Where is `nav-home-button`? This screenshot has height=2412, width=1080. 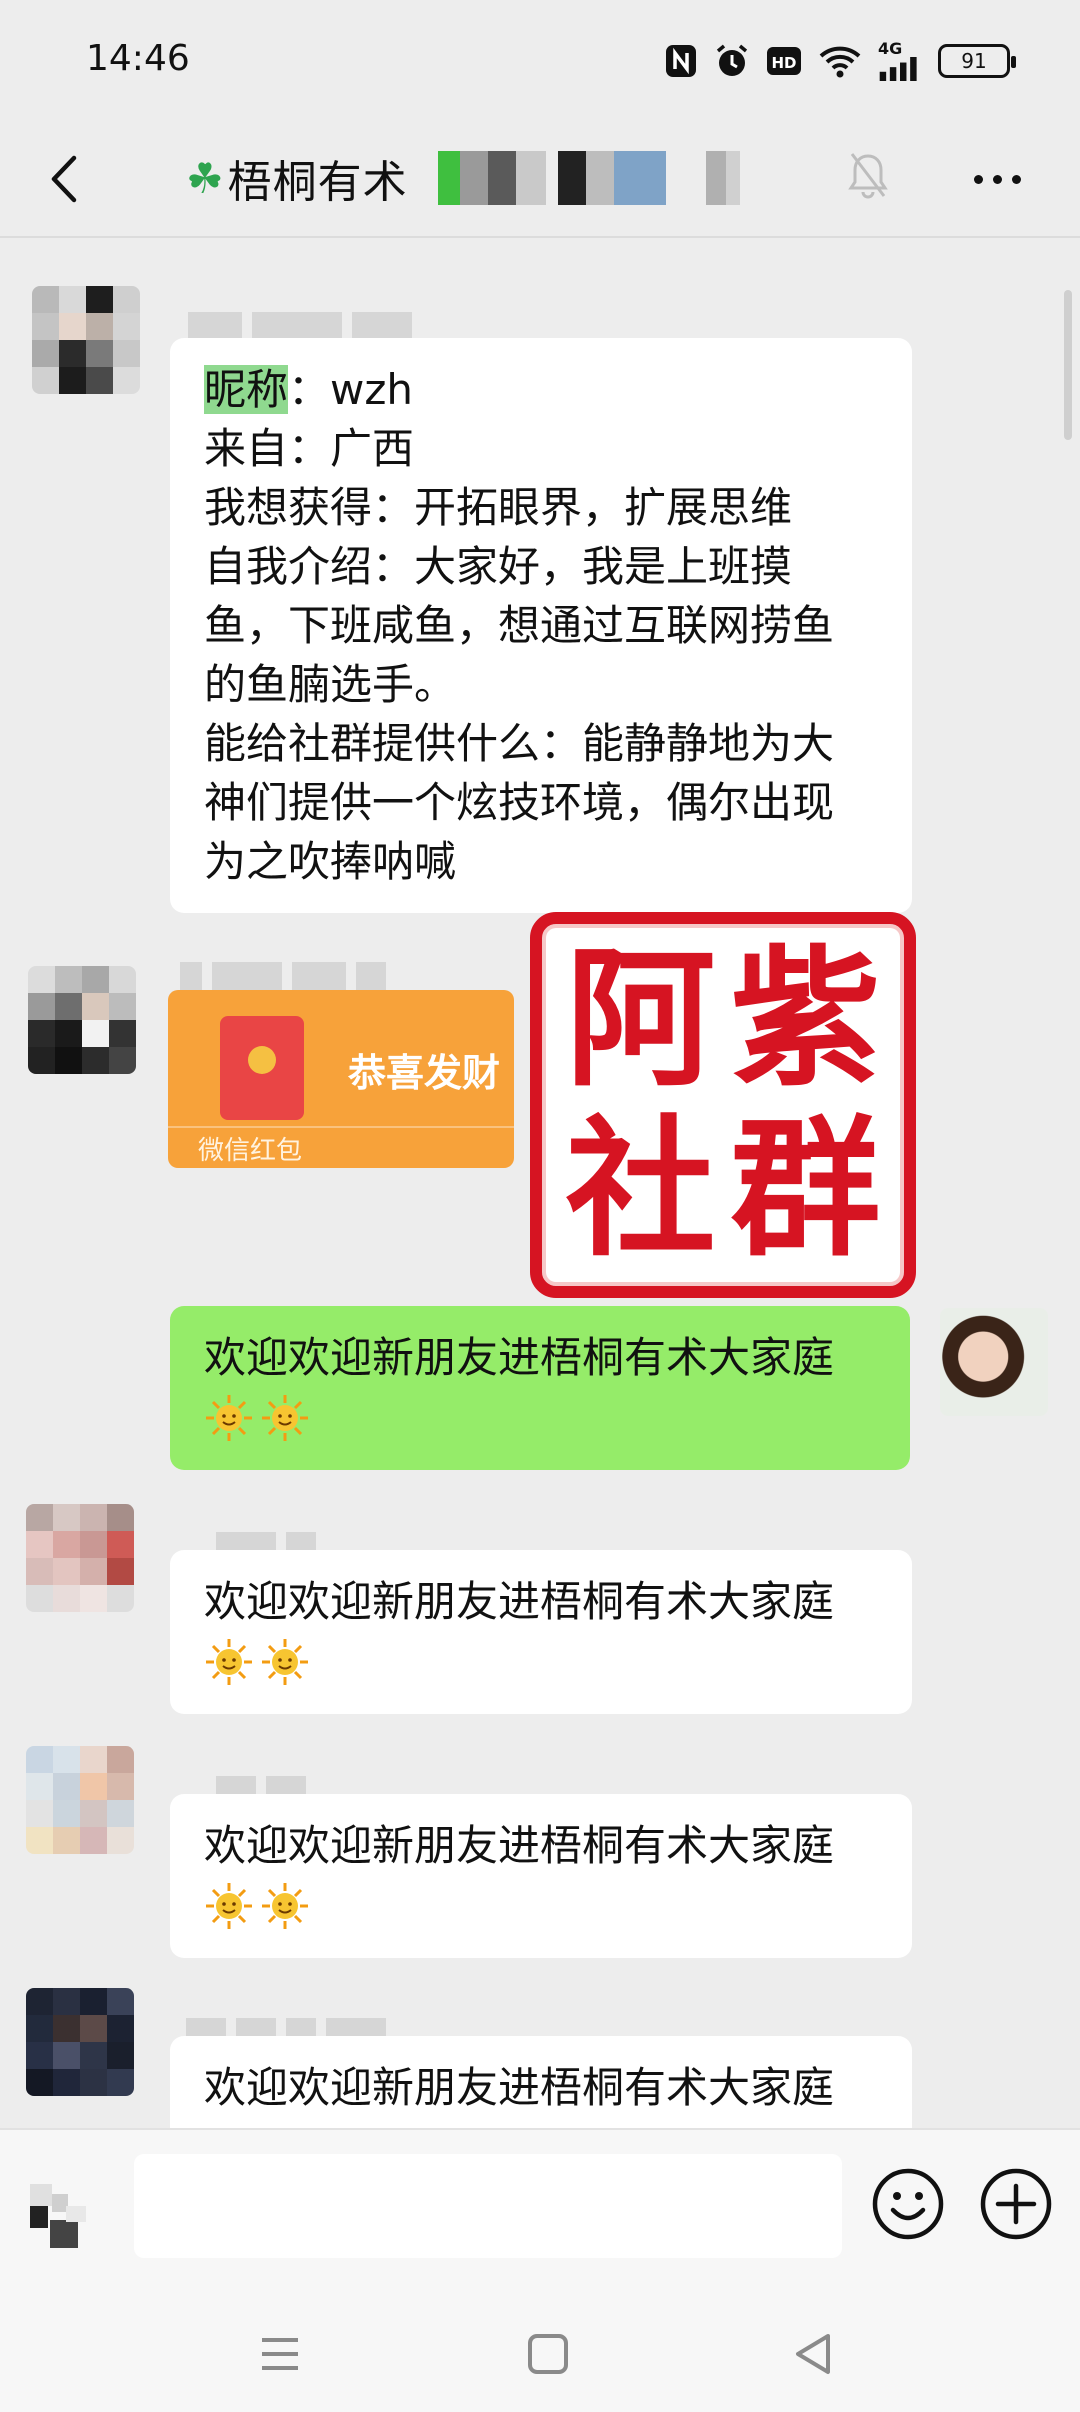
nav-home-button is located at coordinates (548, 2354).